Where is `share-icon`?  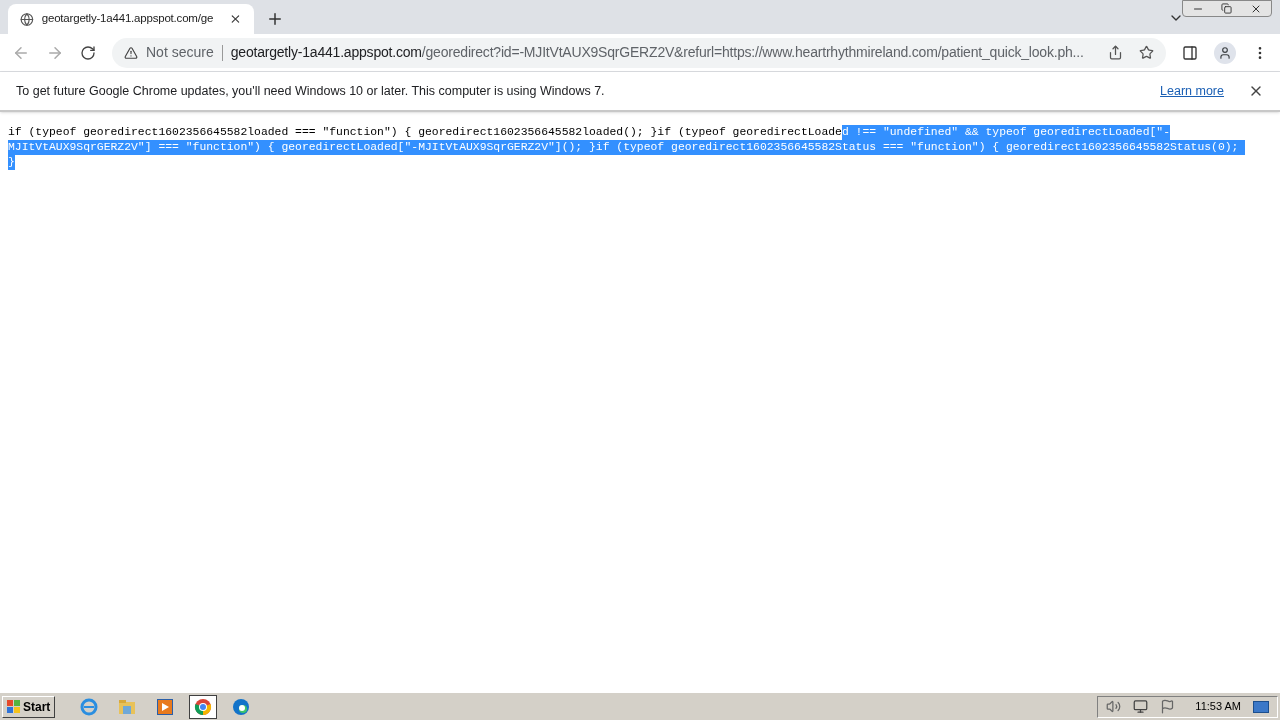
share-icon is located at coordinates (1115, 52).